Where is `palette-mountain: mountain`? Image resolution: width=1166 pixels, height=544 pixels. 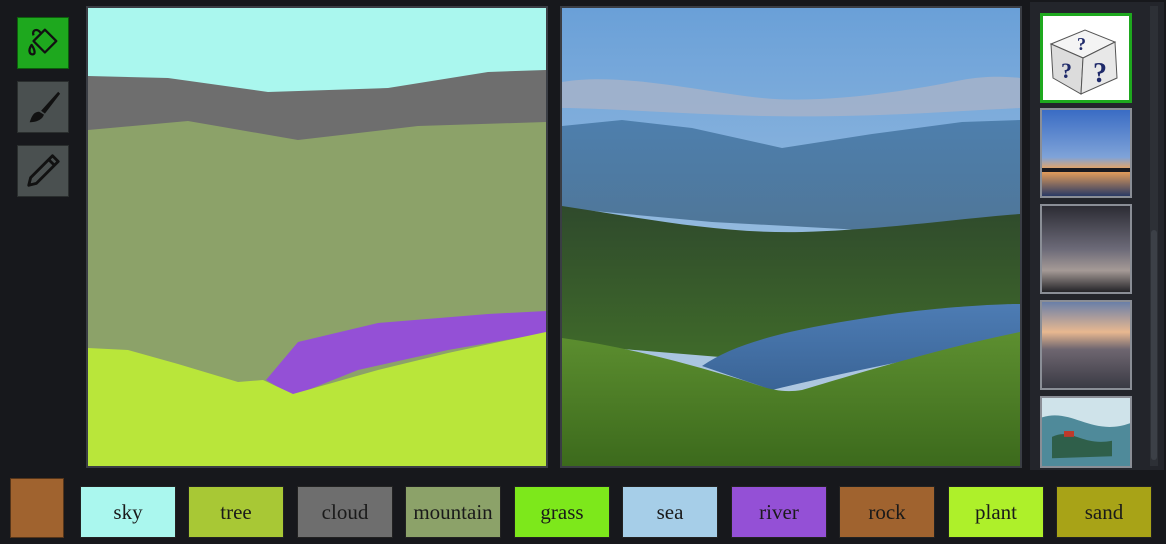 palette-mountain: mountain is located at coordinates (453, 512).